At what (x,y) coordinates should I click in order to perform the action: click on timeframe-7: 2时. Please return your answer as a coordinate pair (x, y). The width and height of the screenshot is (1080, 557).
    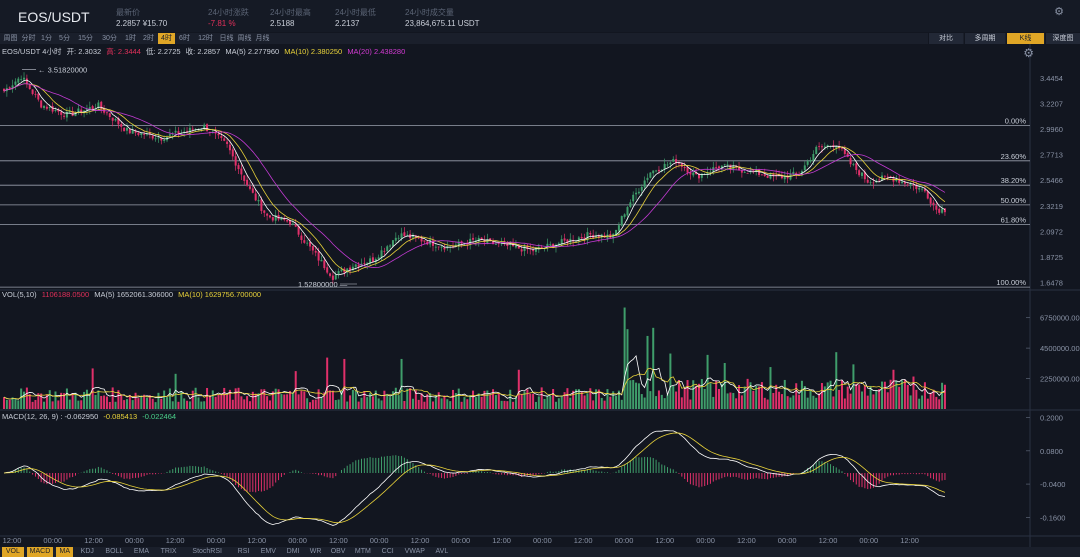
    Looking at the image, I should click on (148, 38).